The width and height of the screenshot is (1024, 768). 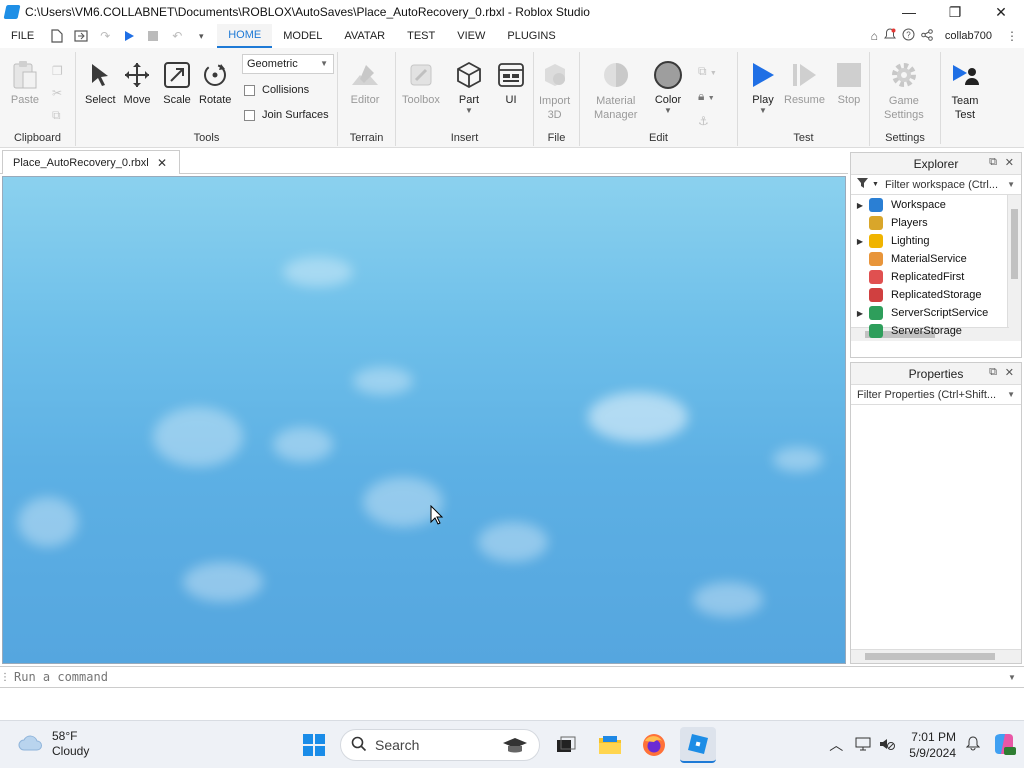 What do you see at coordinates (668, 87) in the screenshot?
I see `color-button: Color ▼` at bounding box center [668, 87].